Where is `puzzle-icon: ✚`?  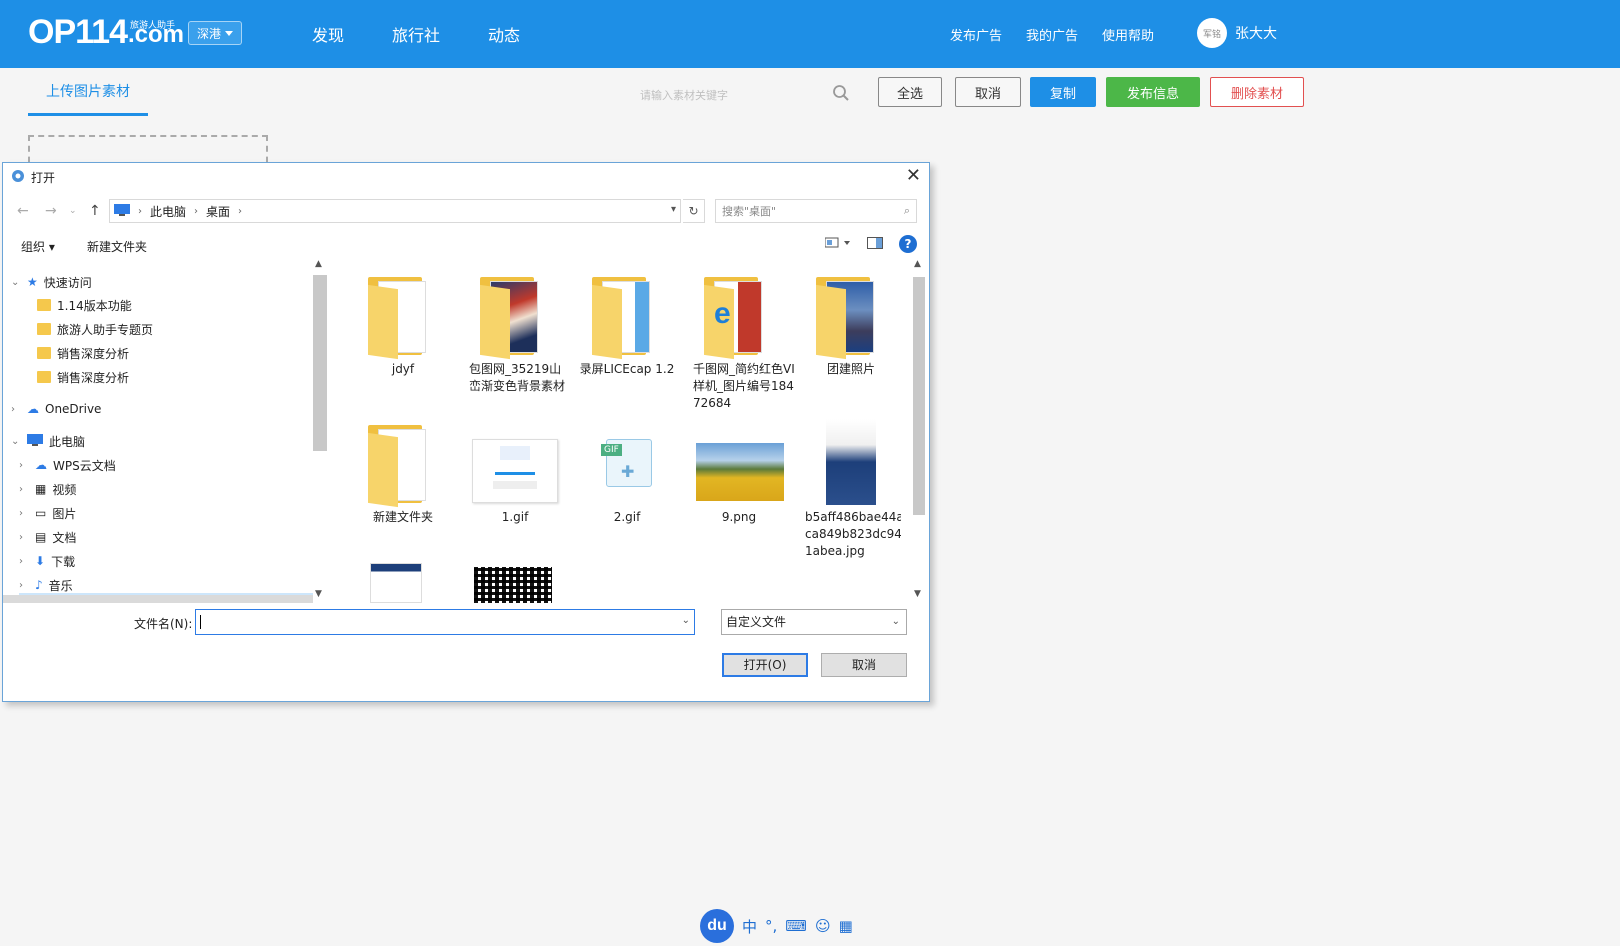
puzzle-icon: ✚ is located at coordinates (628, 471).